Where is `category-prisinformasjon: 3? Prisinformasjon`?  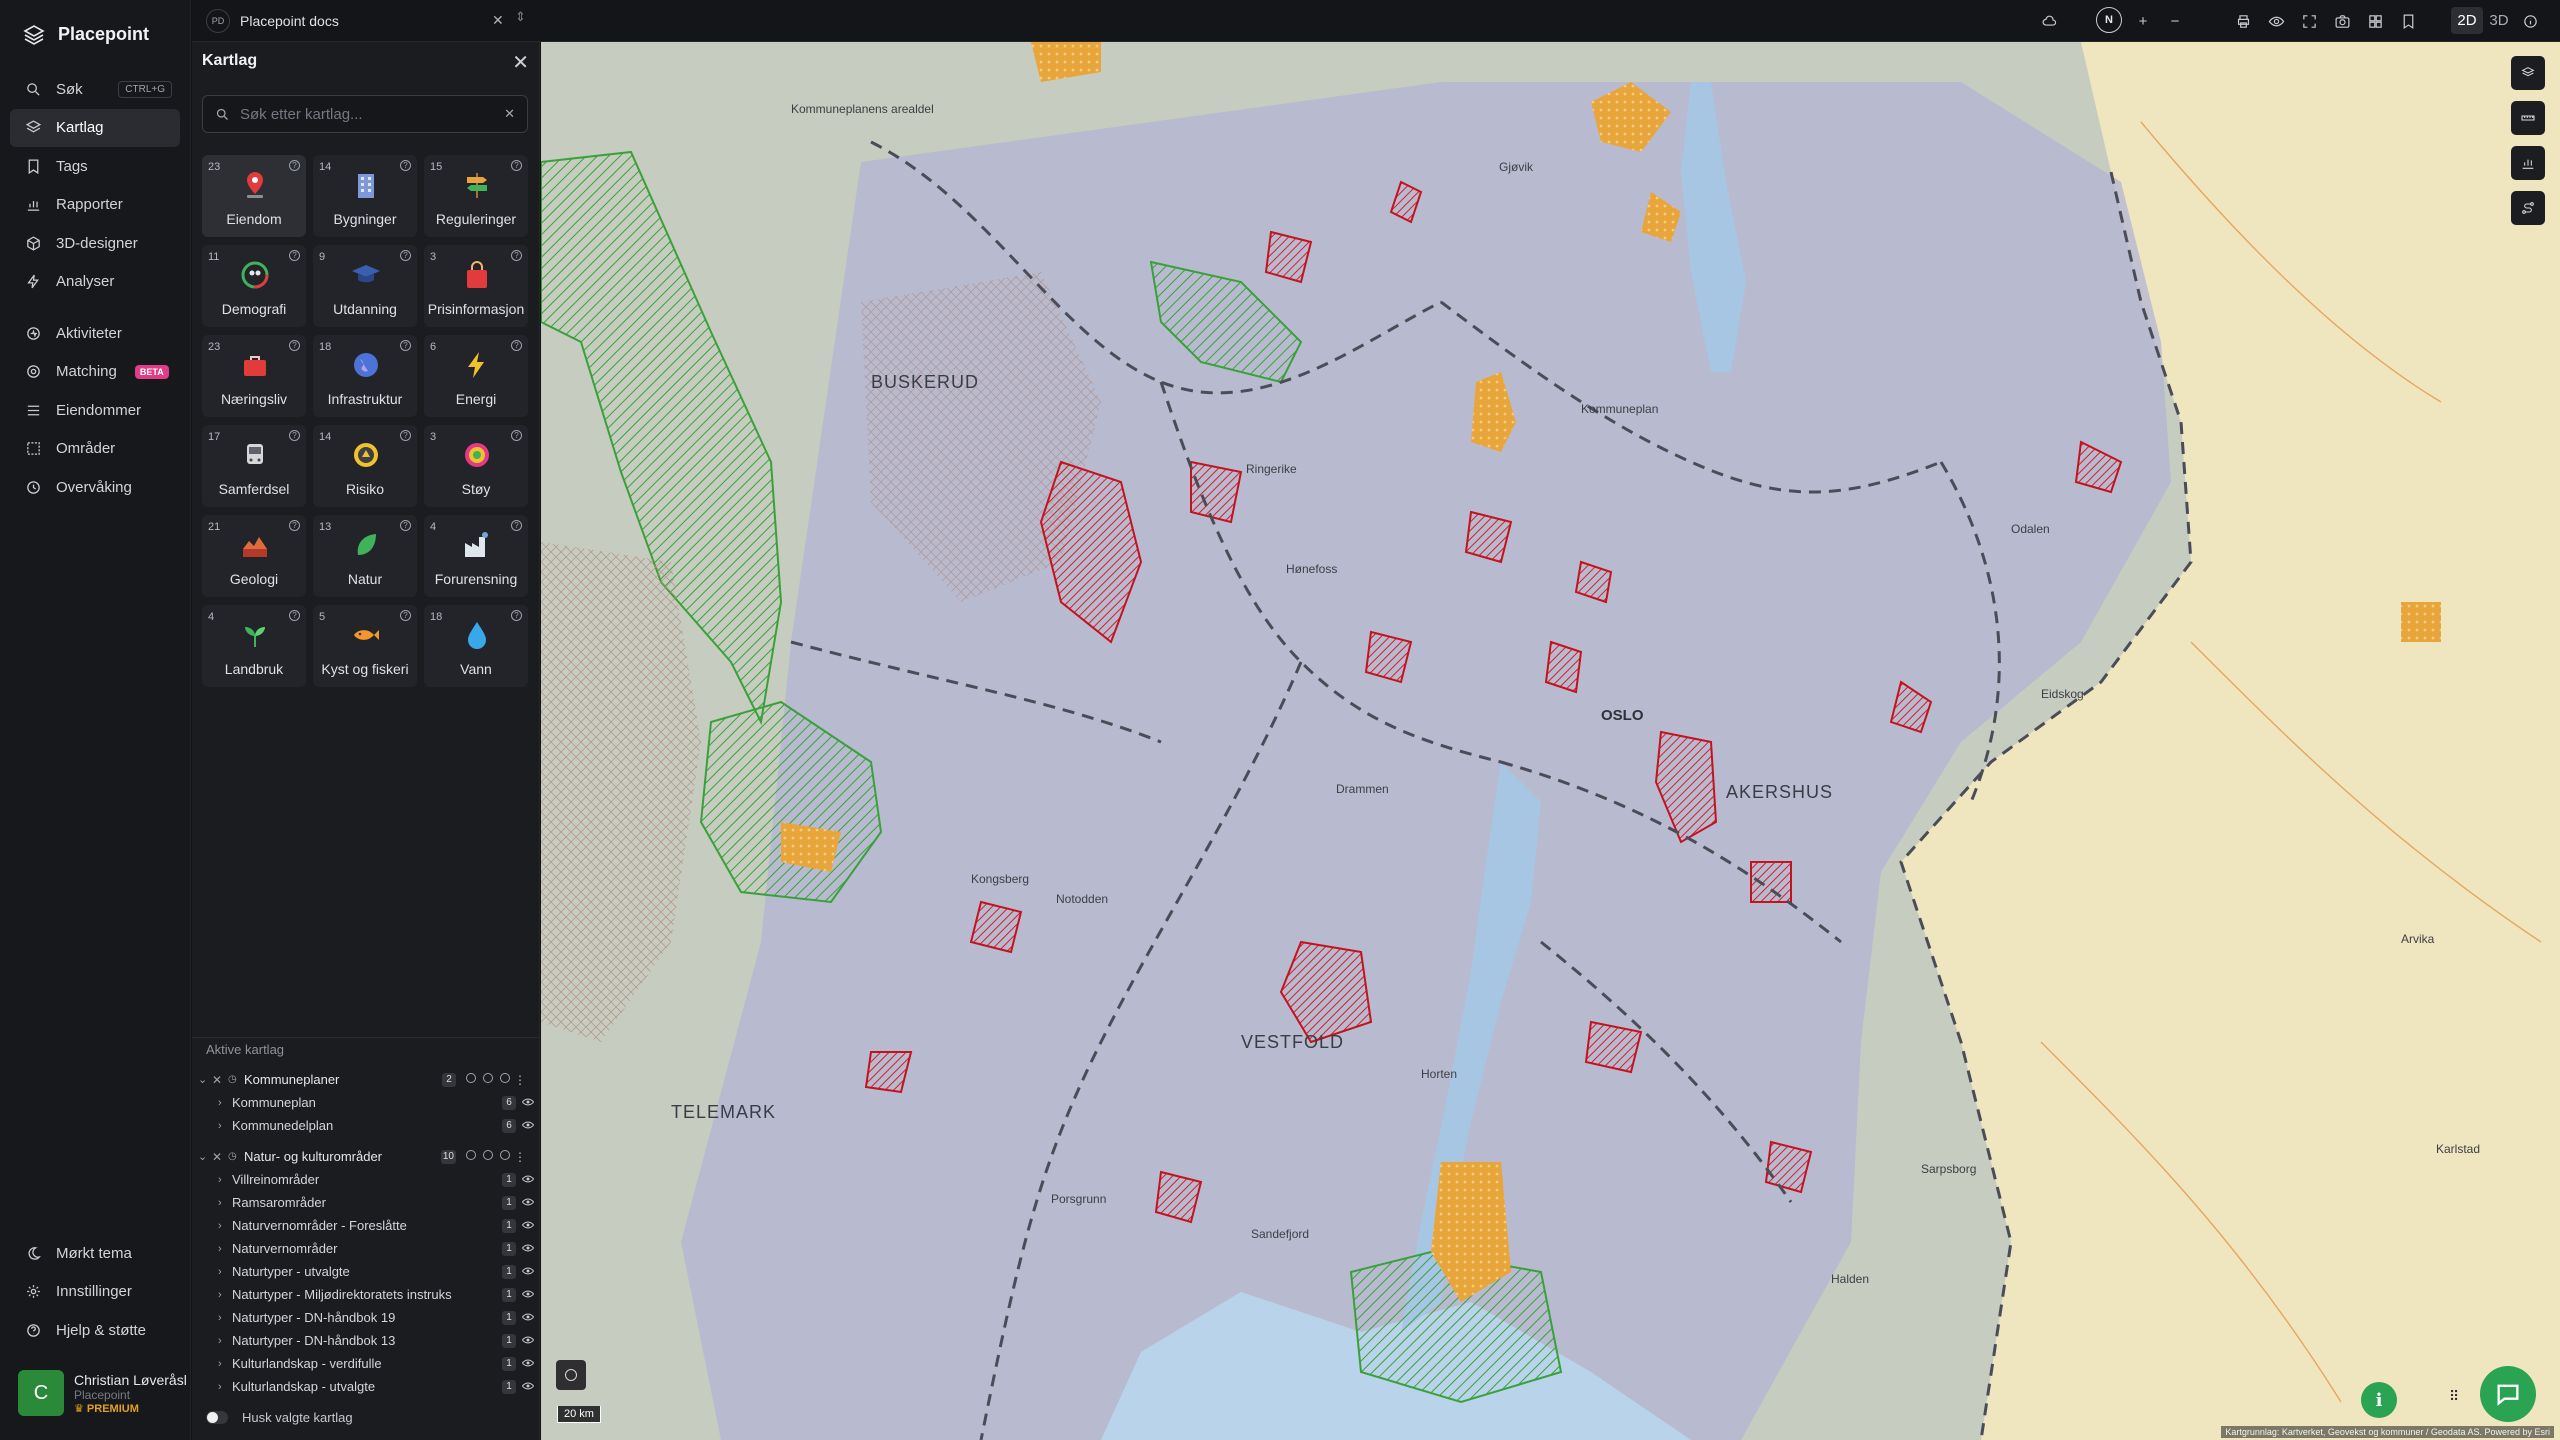 category-prisinformasjon: 3? Prisinformasjon is located at coordinates (476, 286).